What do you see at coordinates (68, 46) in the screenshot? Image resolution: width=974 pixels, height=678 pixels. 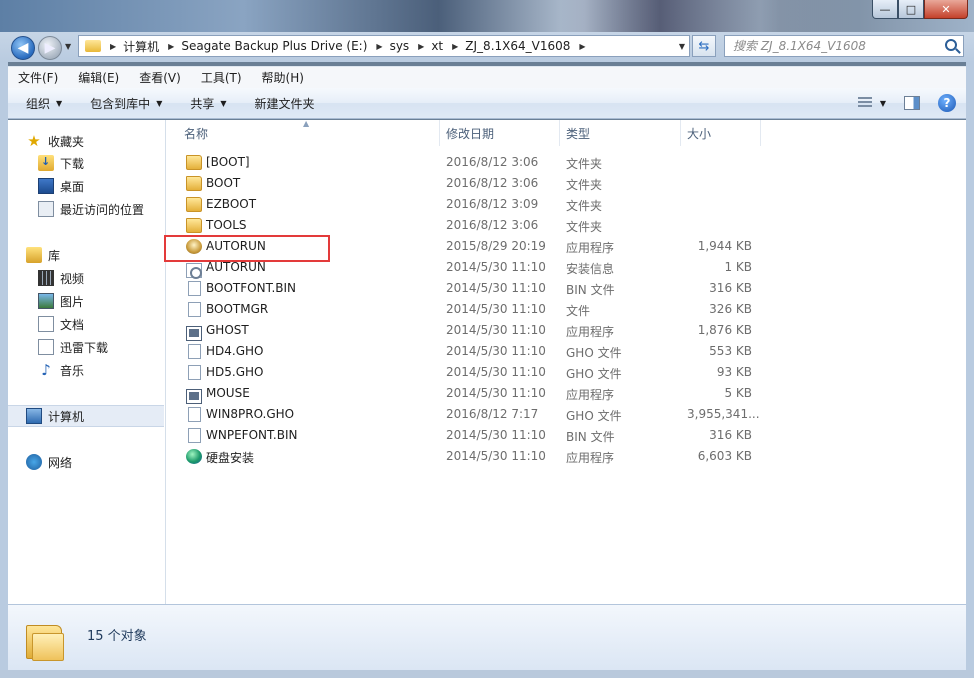 I see `recent-pages-dropdown: ▼` at bounding box center [68, 46].